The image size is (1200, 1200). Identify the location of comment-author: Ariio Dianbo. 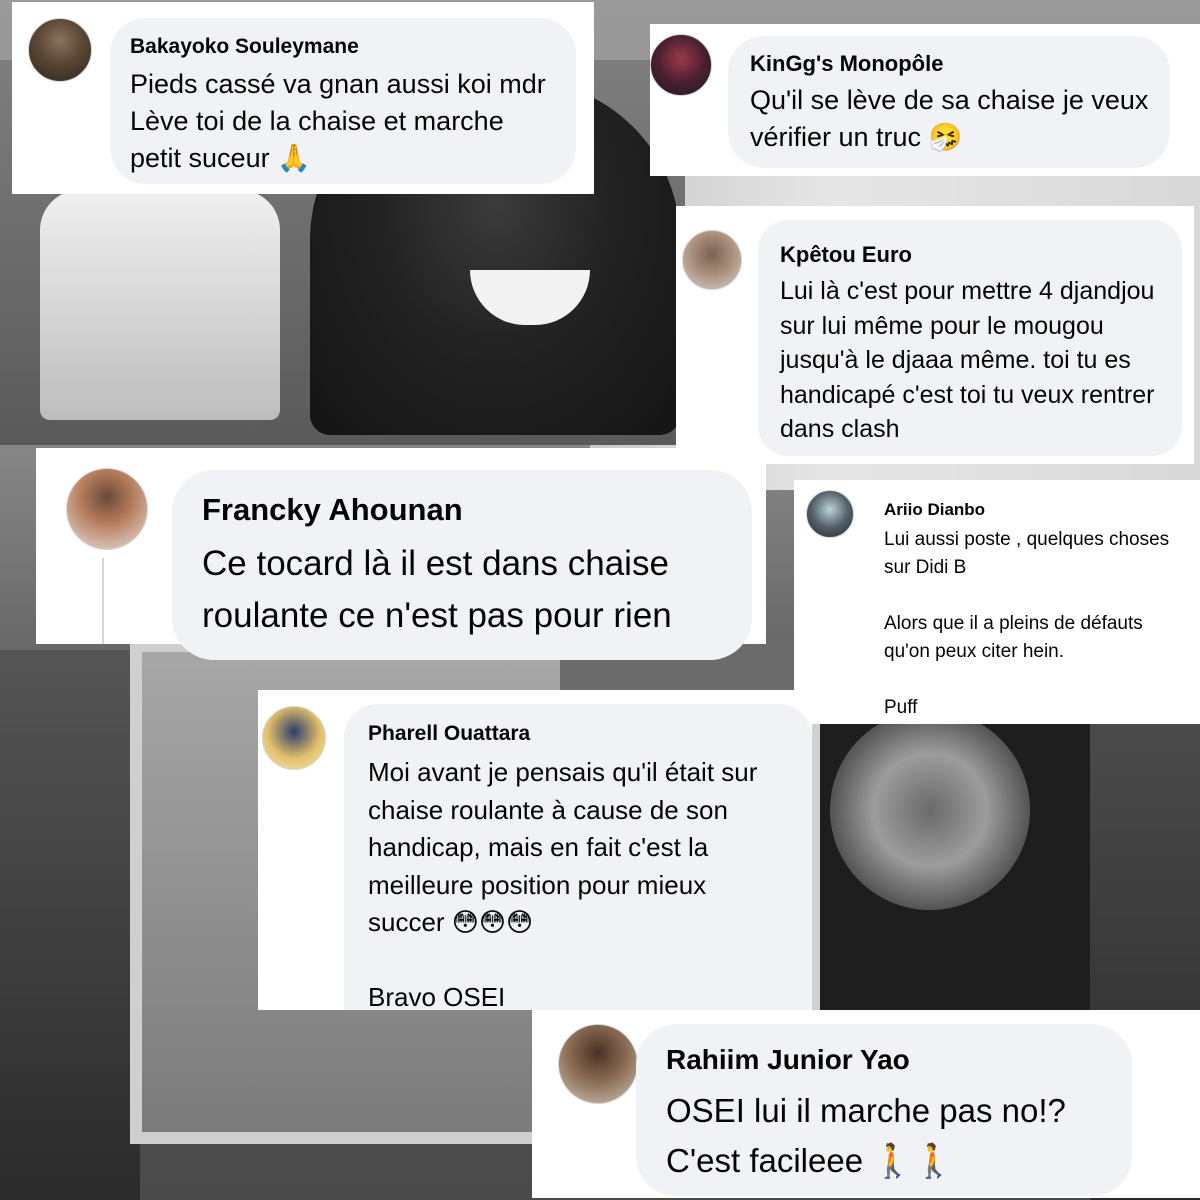
(934, 510).